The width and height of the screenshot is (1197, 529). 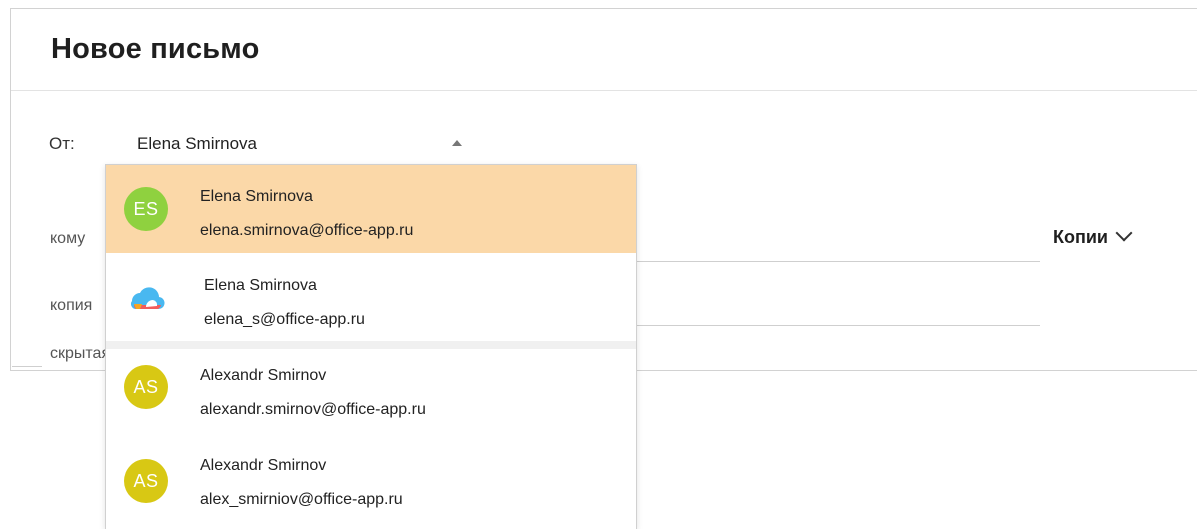 What do you see at coordinates (68, 238) in the screenshot?
I see `to-label: кому` at bounding box center [68, 238].